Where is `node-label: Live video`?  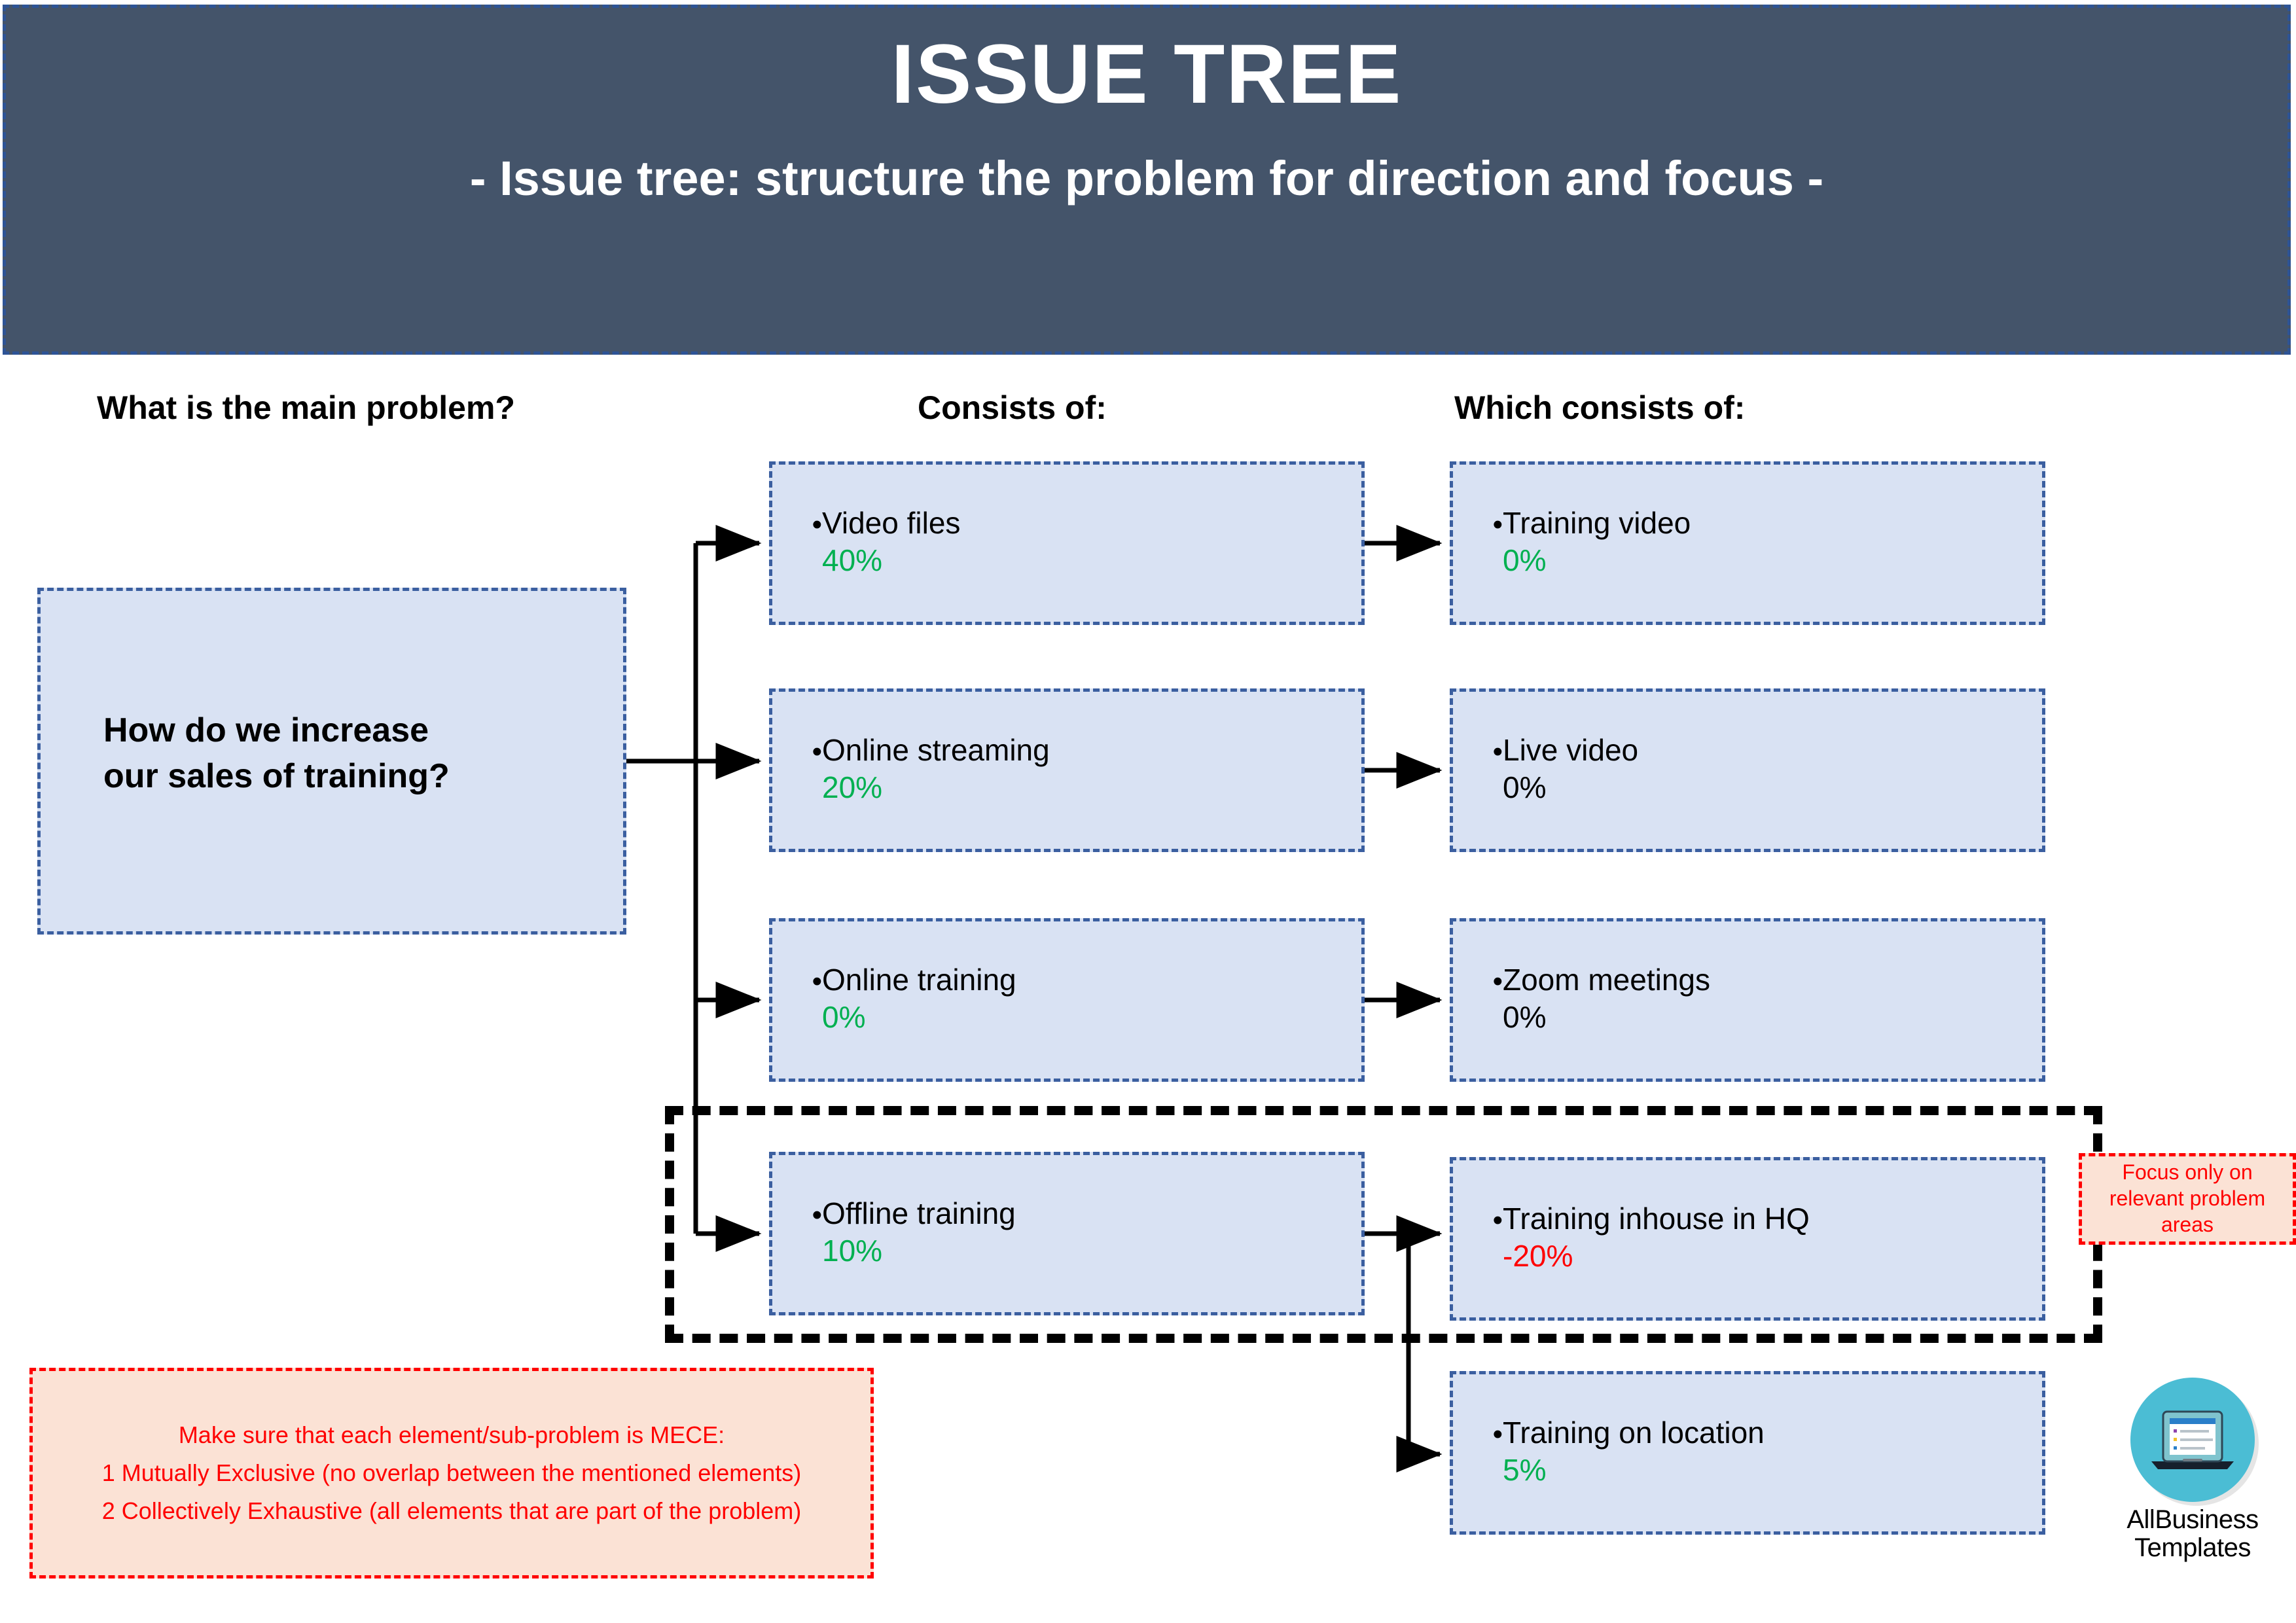 node-label: Live video is located at coordinates (1571, 750).